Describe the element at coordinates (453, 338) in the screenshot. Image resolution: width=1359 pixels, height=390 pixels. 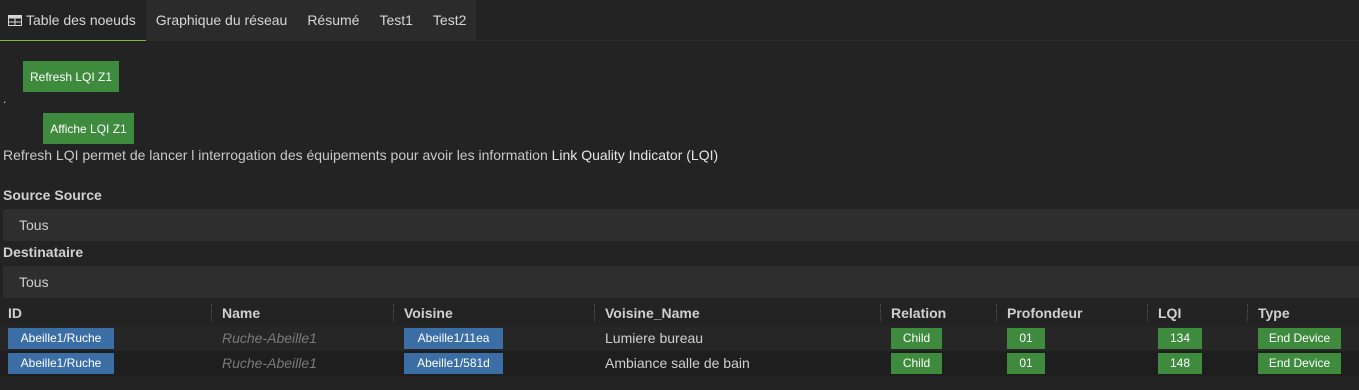
I see `voisine-badge: Abeille1/11ea` at that location.